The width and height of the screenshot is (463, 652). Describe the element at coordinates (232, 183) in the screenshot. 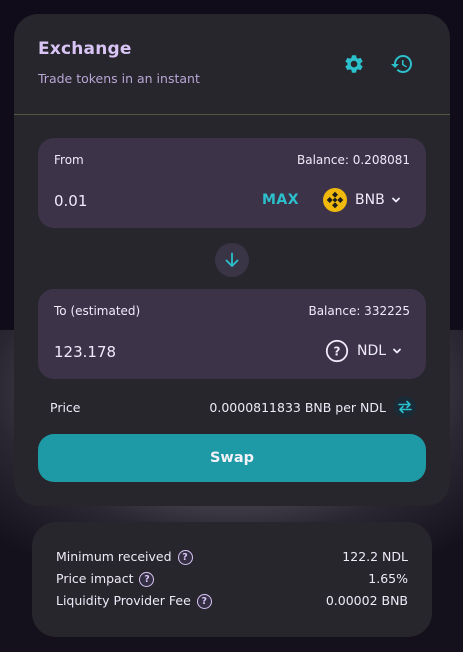

I see `from-panel: From Balance: 0.208081 0.01 MAX BNB` at that location.